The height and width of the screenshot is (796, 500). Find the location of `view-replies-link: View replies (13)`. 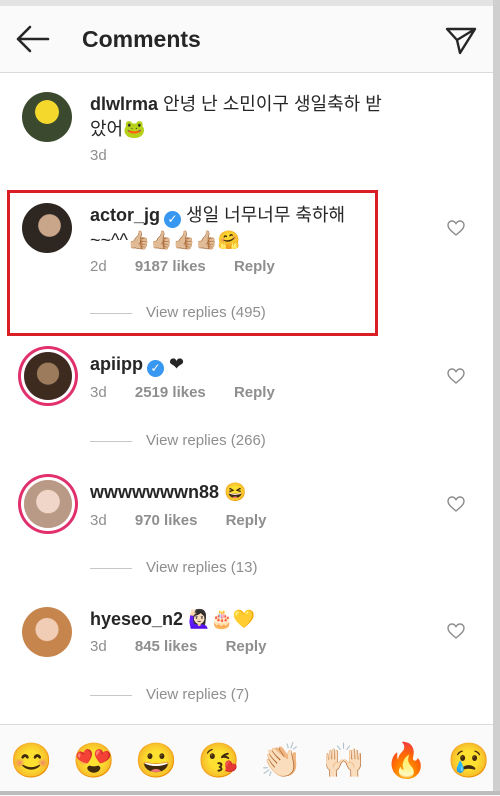

view-replies-link: View replies (13) is located at coordinates (173, 567).